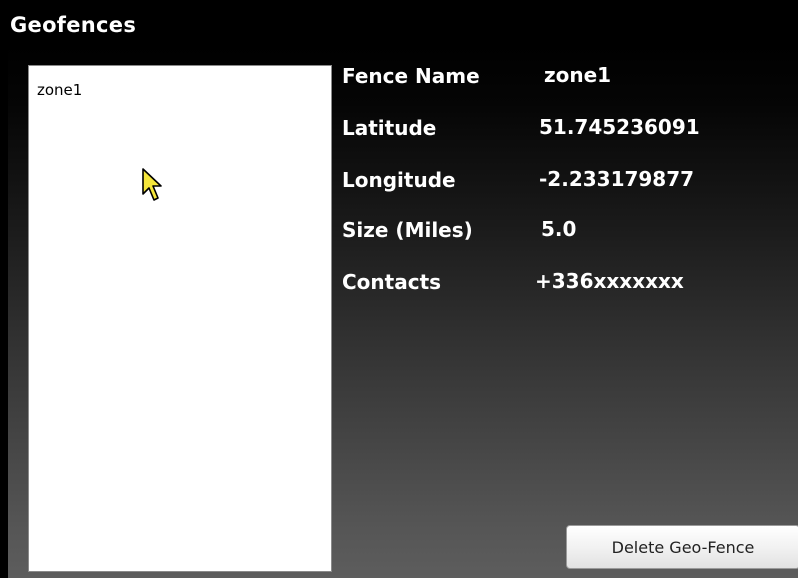 The image size is (798, 578). Describe the element at coordinates (73, 25) in the screenshot. I see `window-title: Geofences` at that location.